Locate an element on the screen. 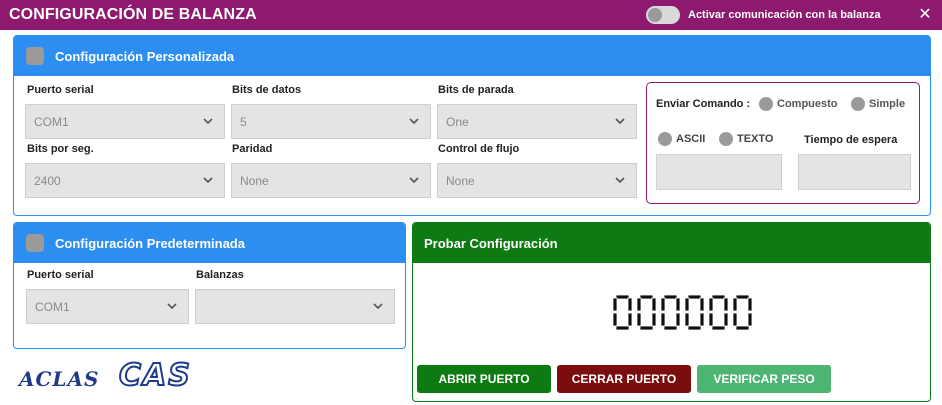 This screenshot has height=405, width=942. baud-rate-label: Bits por seg. is located at coordinates (60, 149).